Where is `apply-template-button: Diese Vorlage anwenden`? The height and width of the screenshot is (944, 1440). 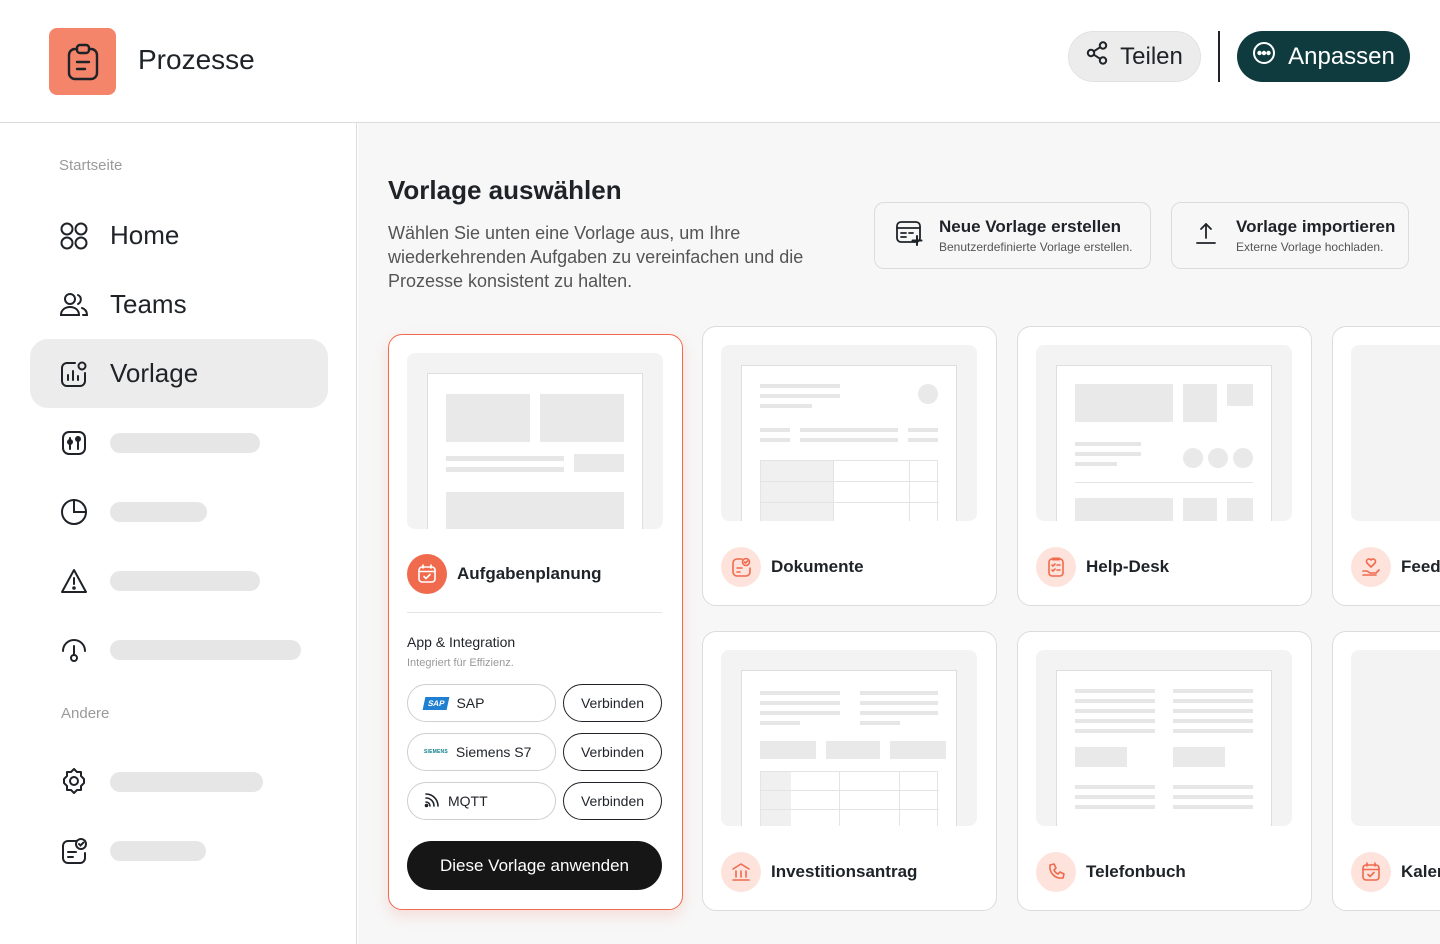
apply-template-button: Diese Vorlage anwenden is located at coordinates (534, 865).